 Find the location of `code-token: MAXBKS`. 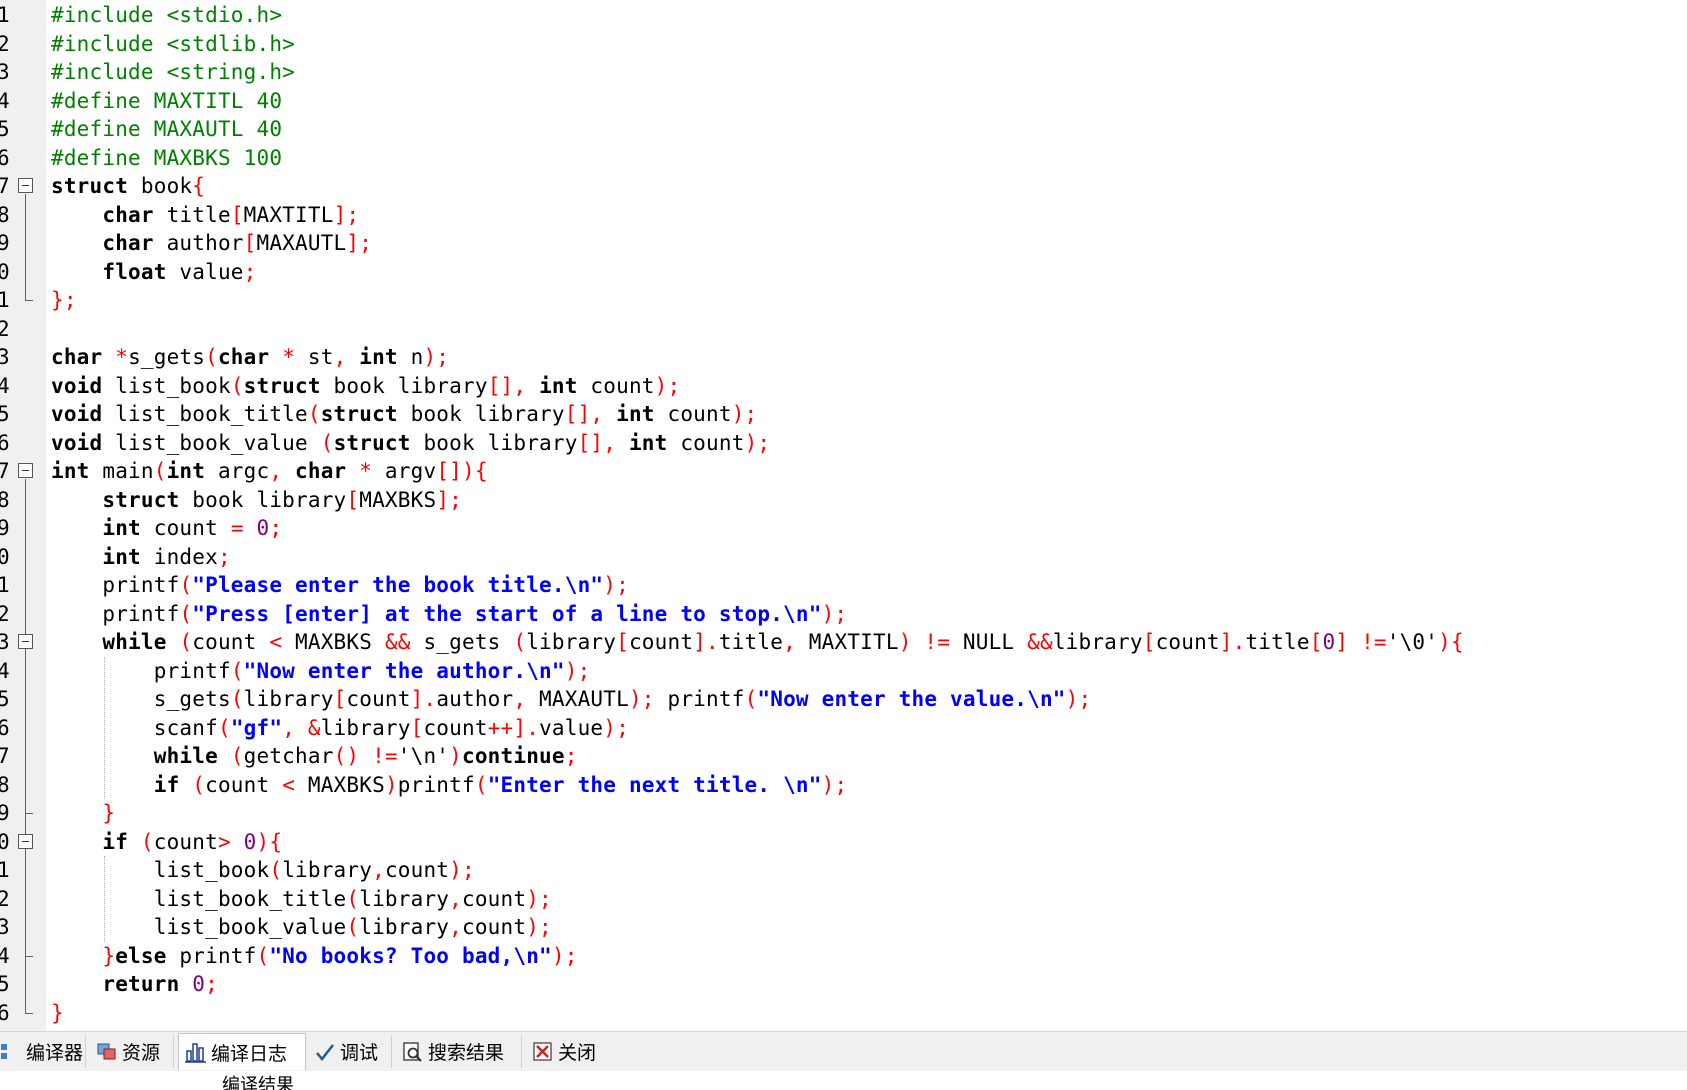

code-token: MAXBKS is located at coordinates (398, 499).